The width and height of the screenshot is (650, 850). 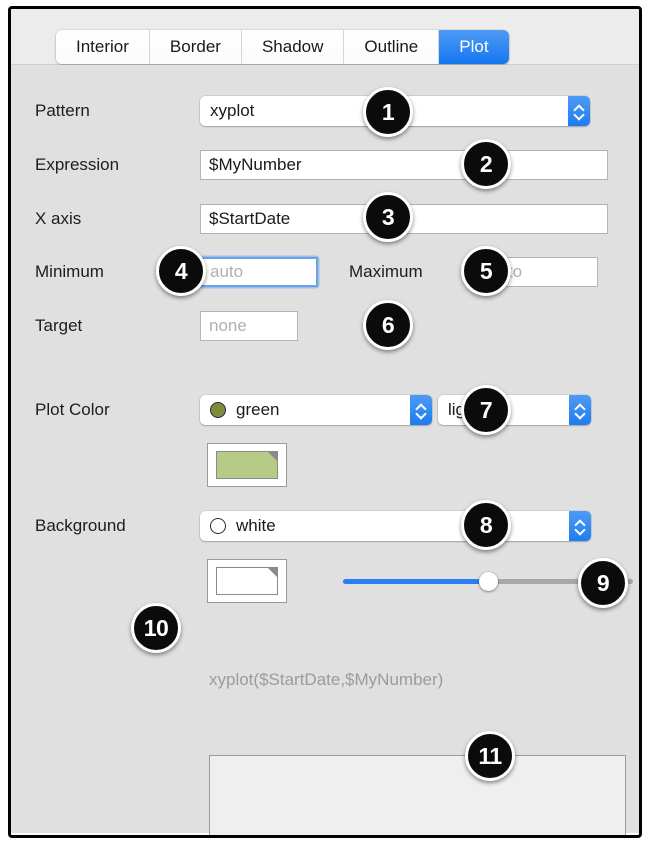 I want to click on x-axis-row: X axis $StartDate, so click(x=325, y=219).